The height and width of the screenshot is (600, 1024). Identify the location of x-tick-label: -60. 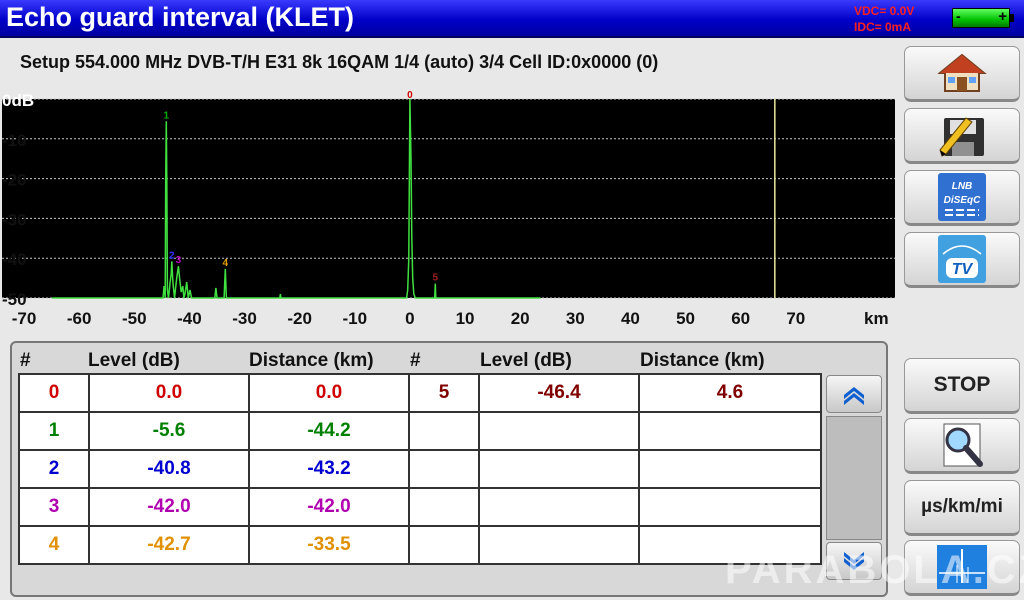
(79, 318).